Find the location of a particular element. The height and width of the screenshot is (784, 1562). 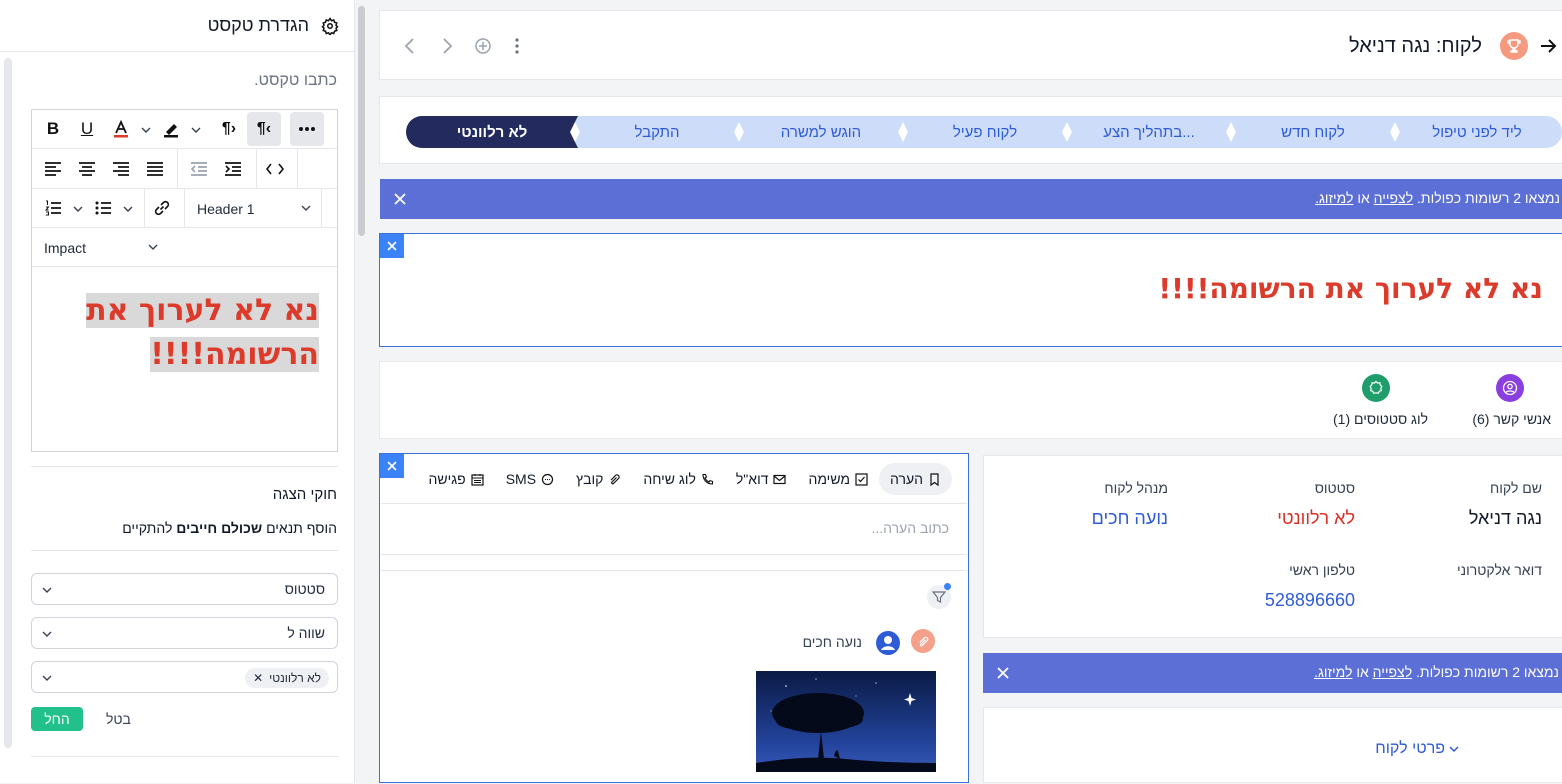

indent-button is located at coordinates (233, 169).